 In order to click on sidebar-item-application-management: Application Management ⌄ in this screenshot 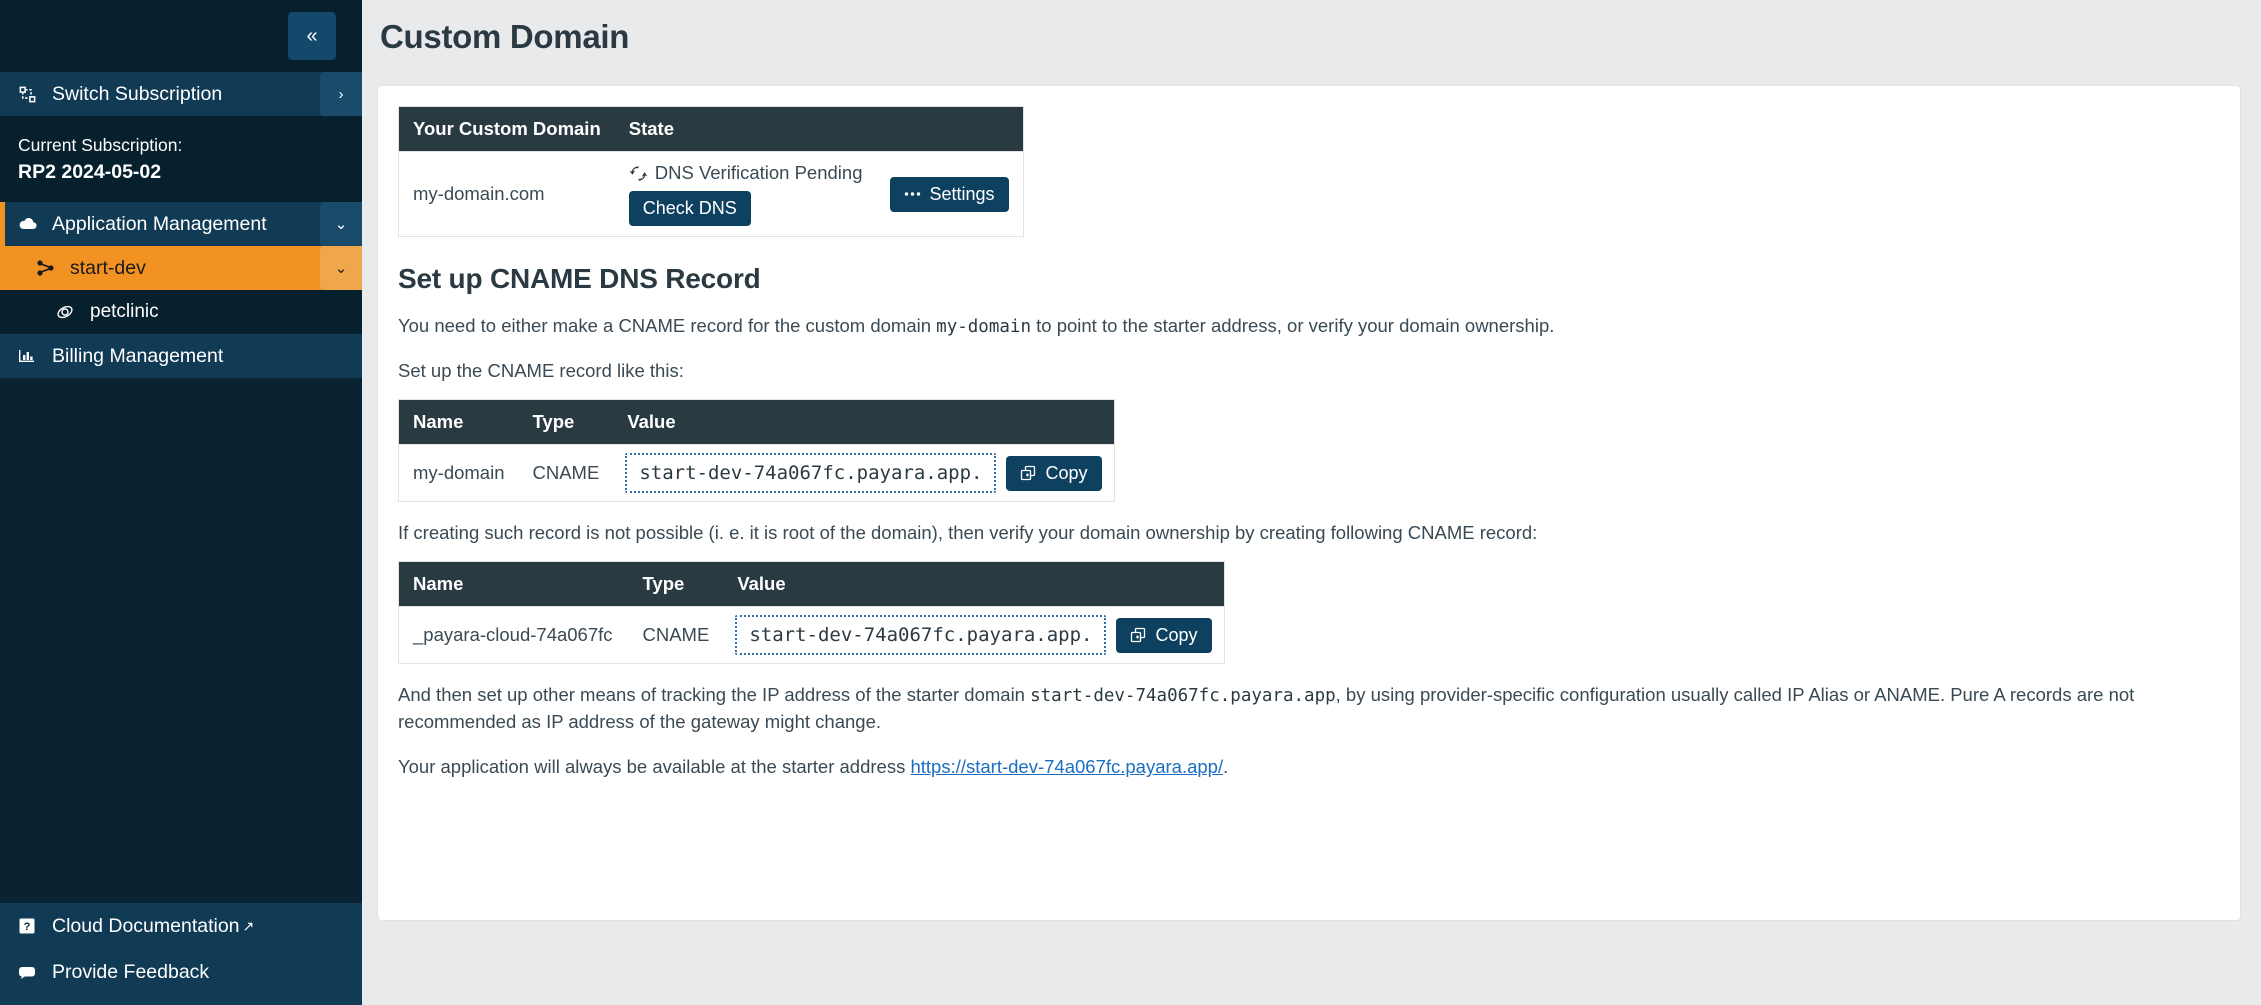, I will do `click(181, 224)`.